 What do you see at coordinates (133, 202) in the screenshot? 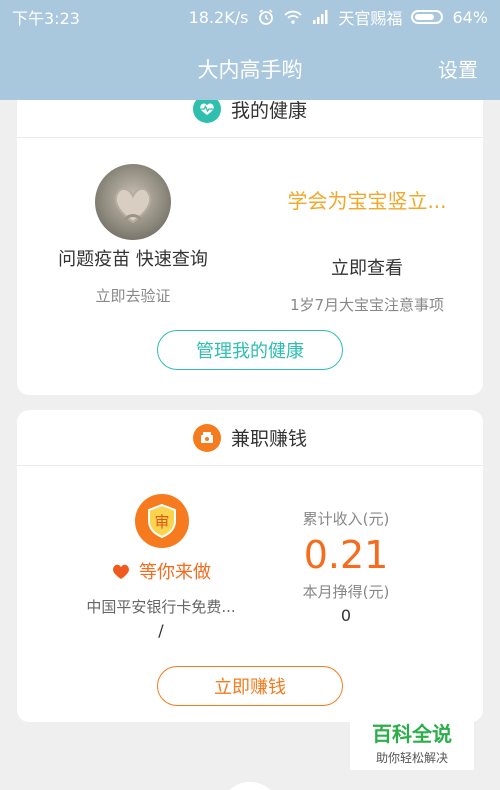
I see `health-avatar` at bounding box center [133, 202].